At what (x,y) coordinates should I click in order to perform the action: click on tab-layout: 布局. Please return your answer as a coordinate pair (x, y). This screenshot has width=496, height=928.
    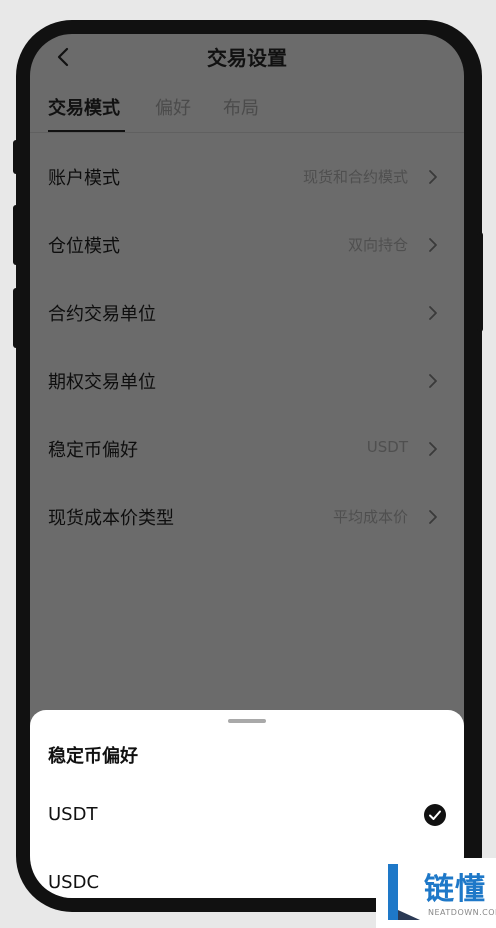
    Looking at the image, I should click on (241, 107).